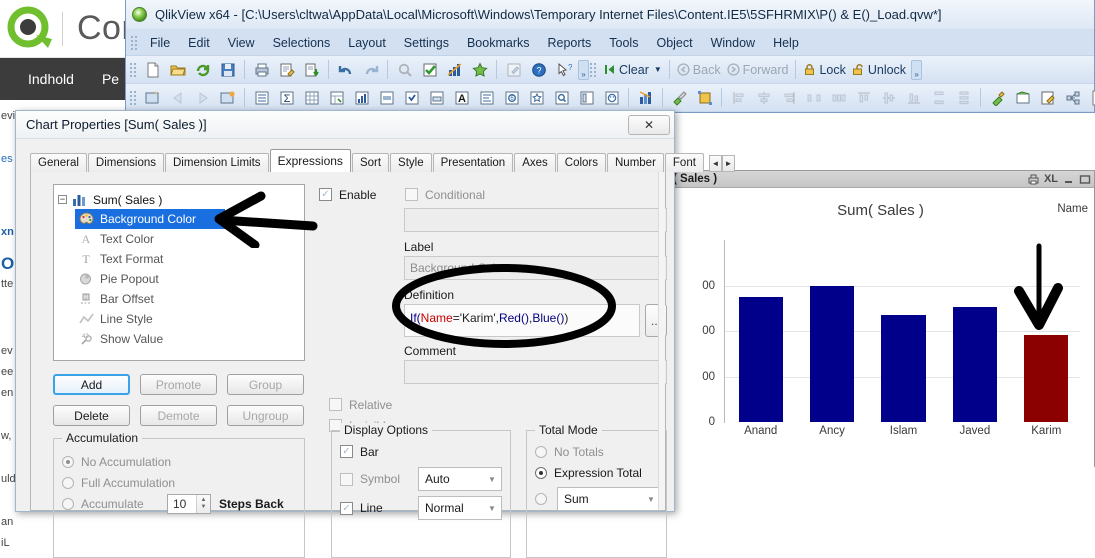 This screenshot has width=1095, height=558. I want to click on multi-box-icon, so click(411, 97).